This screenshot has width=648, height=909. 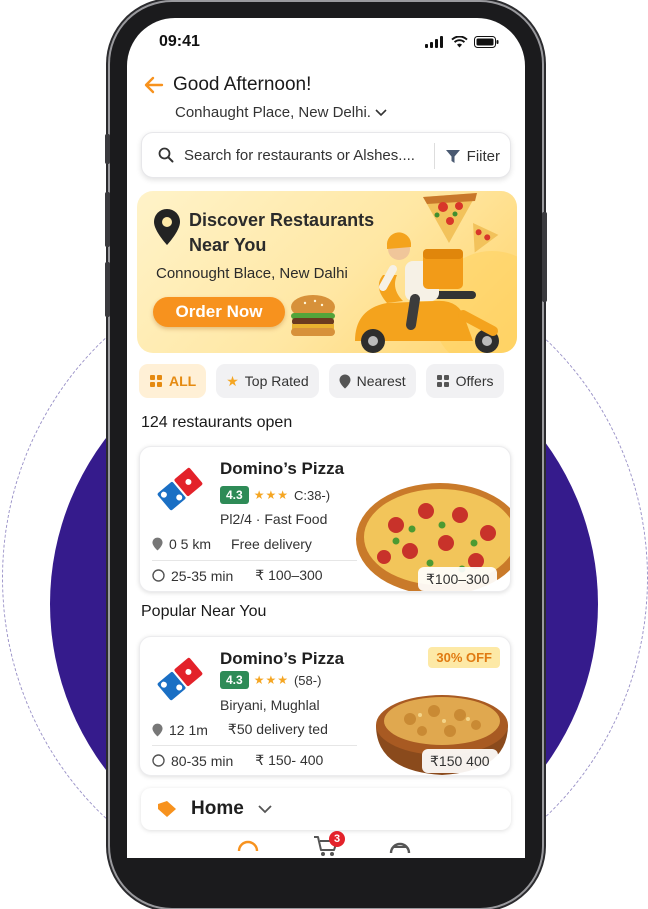 I want to click on distance-row: 0 5 km Free delivery, so click(x=232, y=544).